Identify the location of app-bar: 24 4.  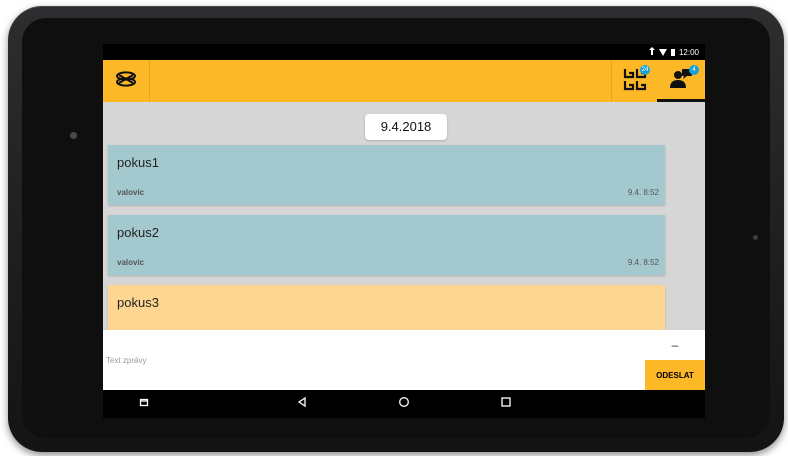
(404, 81).